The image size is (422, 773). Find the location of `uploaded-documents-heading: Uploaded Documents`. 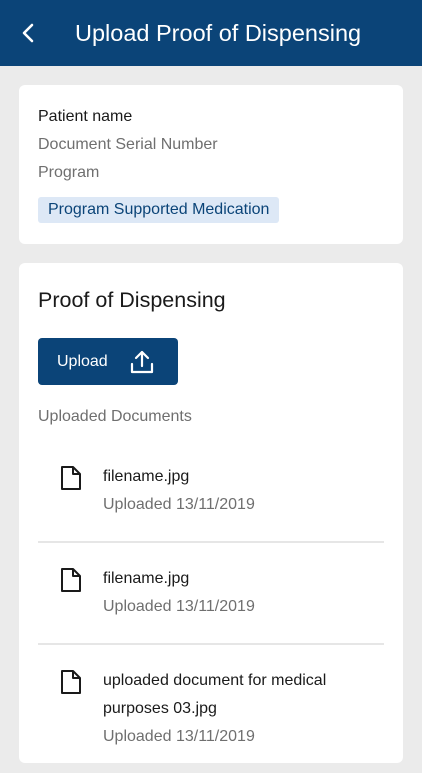

uploaded-documents-heading: Uploaded Documents is located at coordinates (115, 416).